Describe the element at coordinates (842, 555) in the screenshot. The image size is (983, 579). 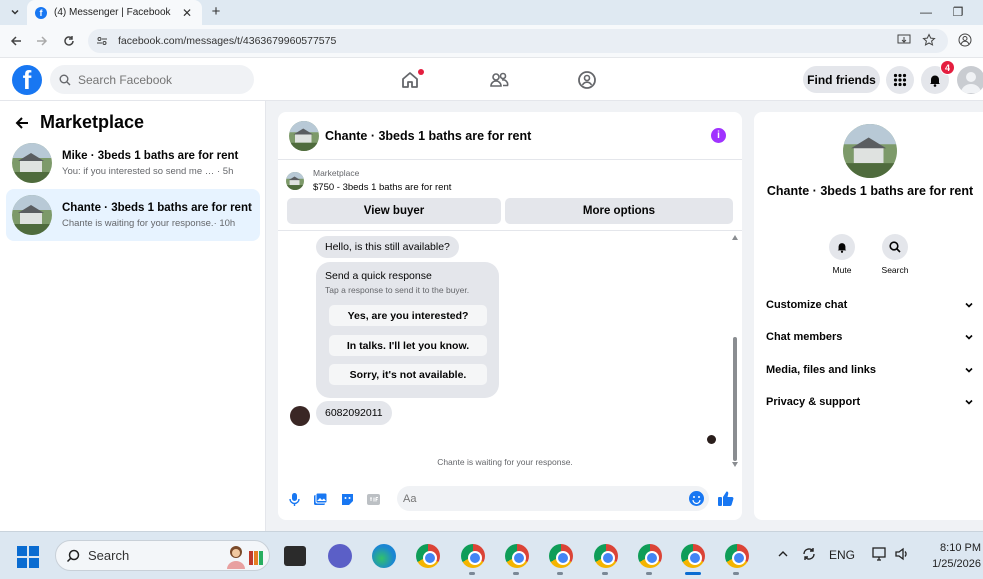
I see `language-indicator: ENG` at that location.